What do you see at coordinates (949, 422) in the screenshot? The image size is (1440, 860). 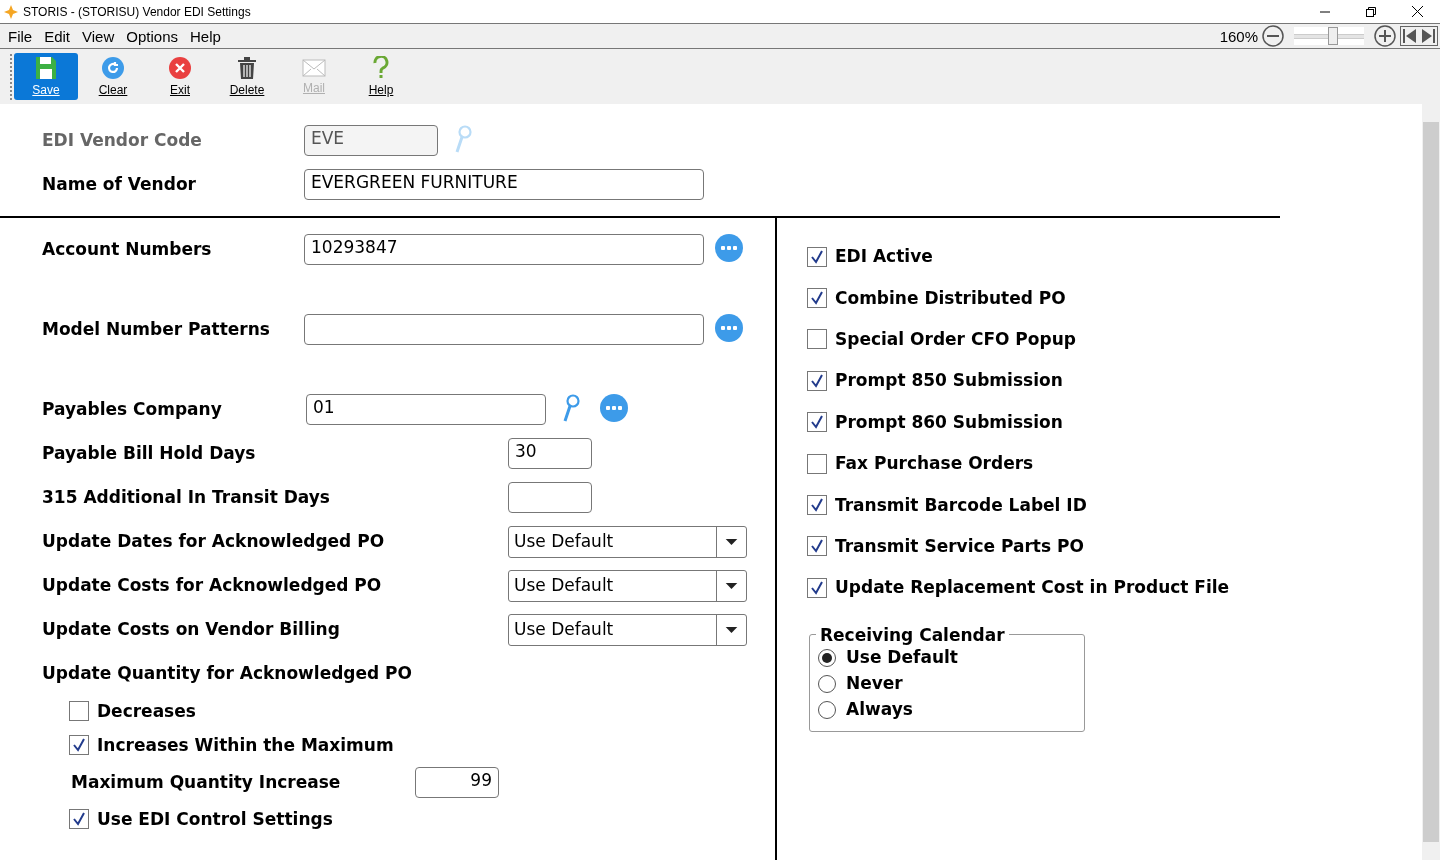 I see `checkbox-label: Prompt 860 Submission` at bounding box center [949, 422].